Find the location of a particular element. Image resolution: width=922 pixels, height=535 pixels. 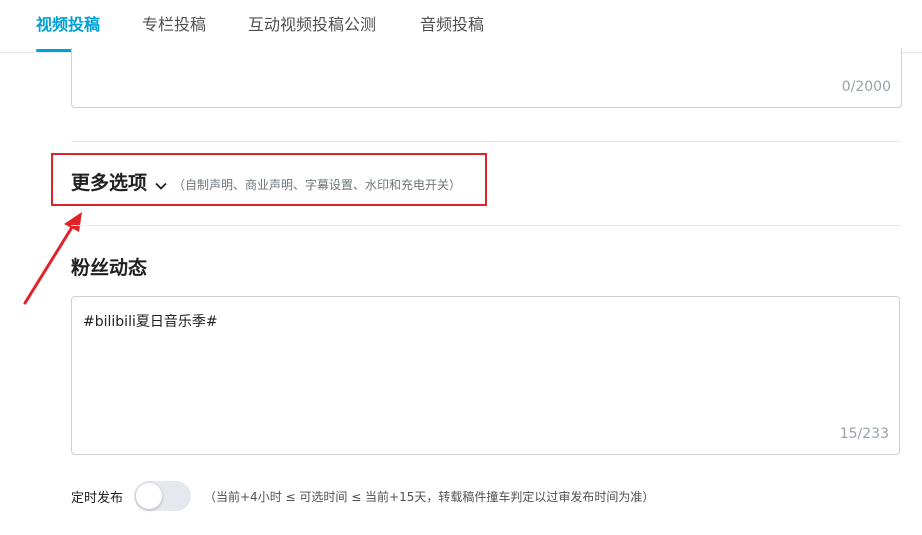

tab-interactive-video-upload: 互动视频投稿公测 is located at coordinates (312, 26).